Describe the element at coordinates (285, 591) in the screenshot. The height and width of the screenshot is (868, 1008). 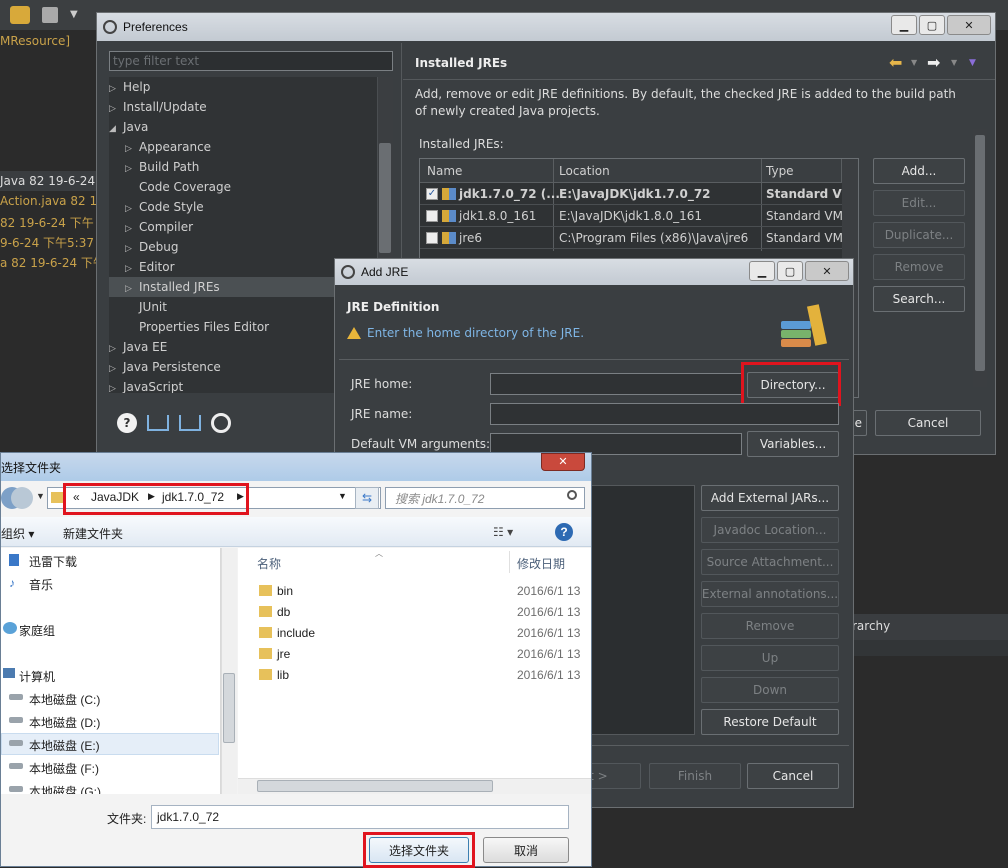
I see `file-bin-name: bin` at that location.